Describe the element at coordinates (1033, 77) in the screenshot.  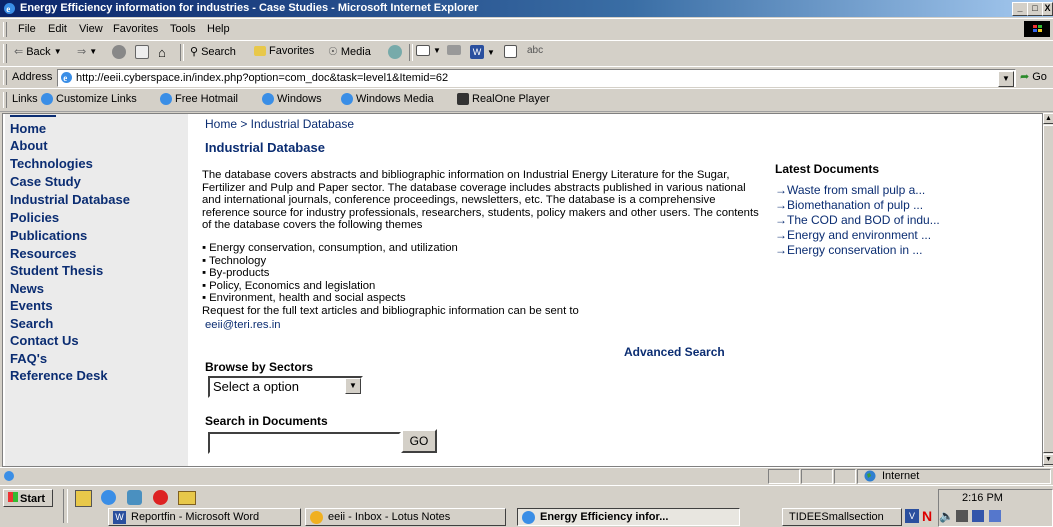
I see `go-button: ➦ Go` at that location.